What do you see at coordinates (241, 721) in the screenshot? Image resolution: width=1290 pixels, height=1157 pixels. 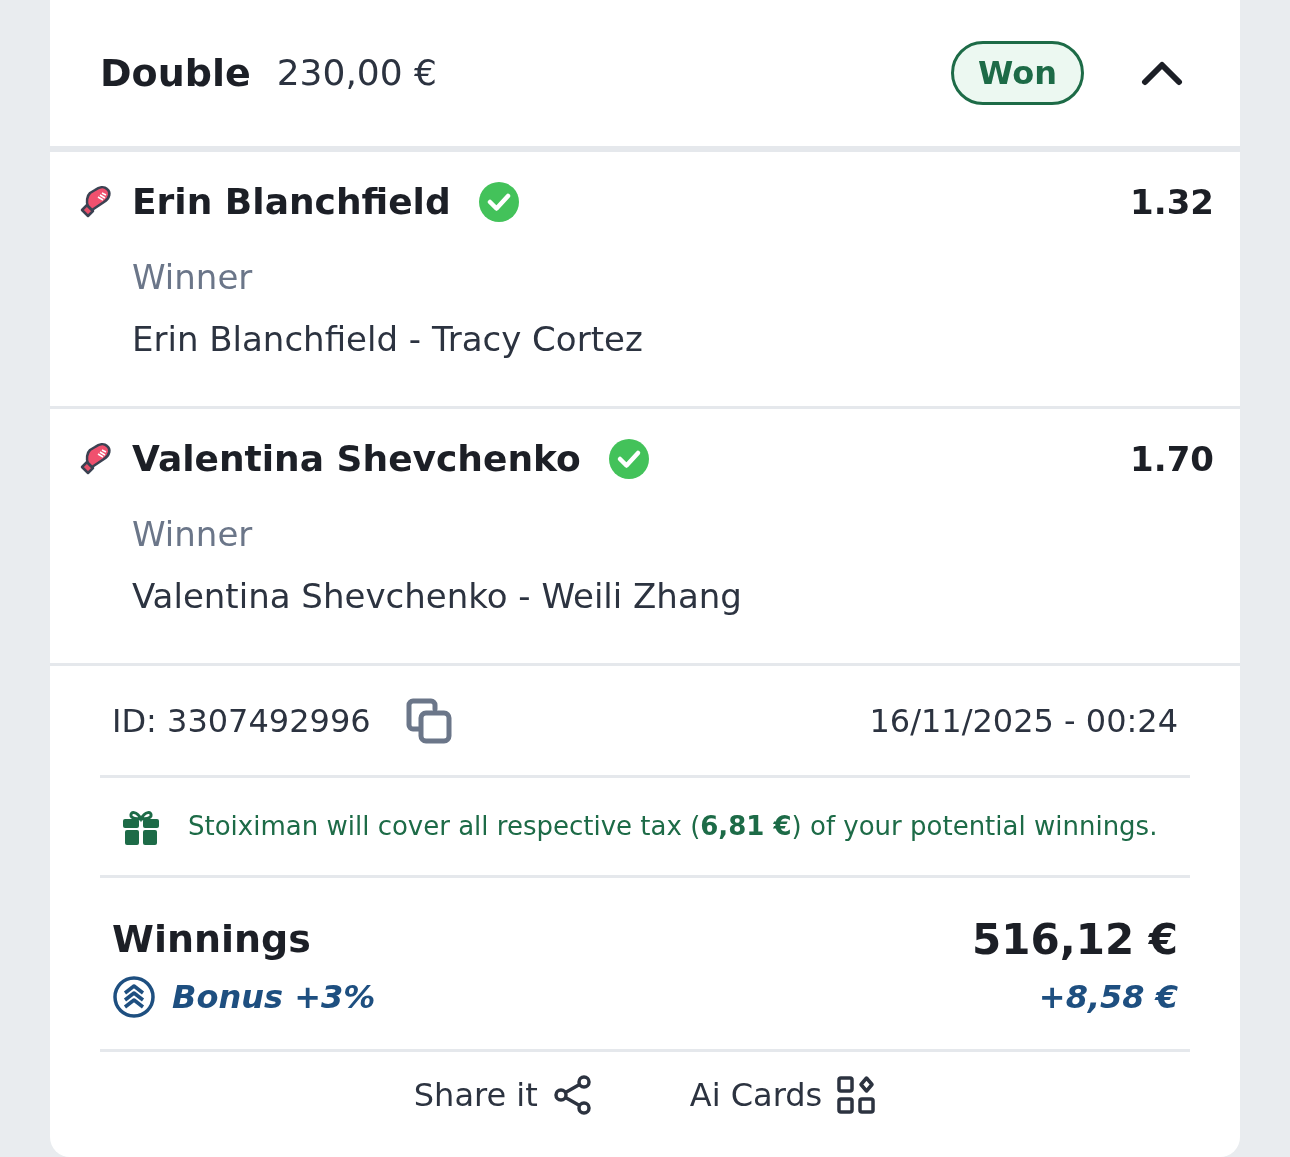 I see `bet-id: ID: 3307492996` at bounding box center [241, 721].